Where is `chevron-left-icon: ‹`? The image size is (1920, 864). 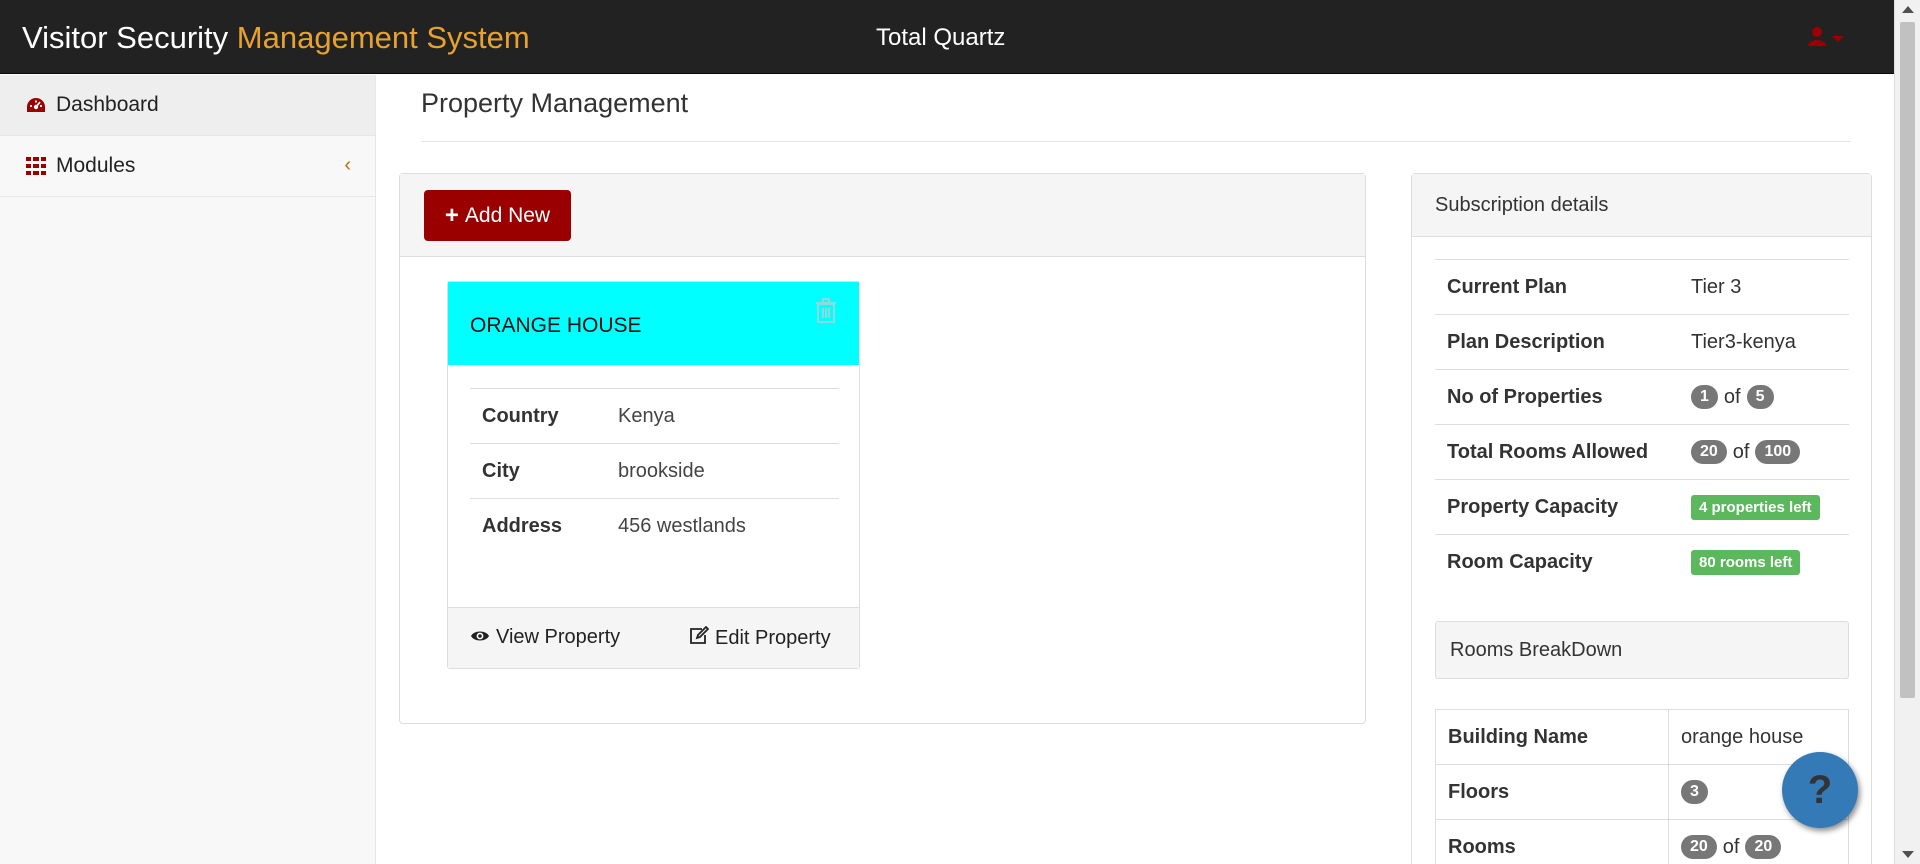
chevron-left-icon: ‹ is located at coordinates (347, 165).